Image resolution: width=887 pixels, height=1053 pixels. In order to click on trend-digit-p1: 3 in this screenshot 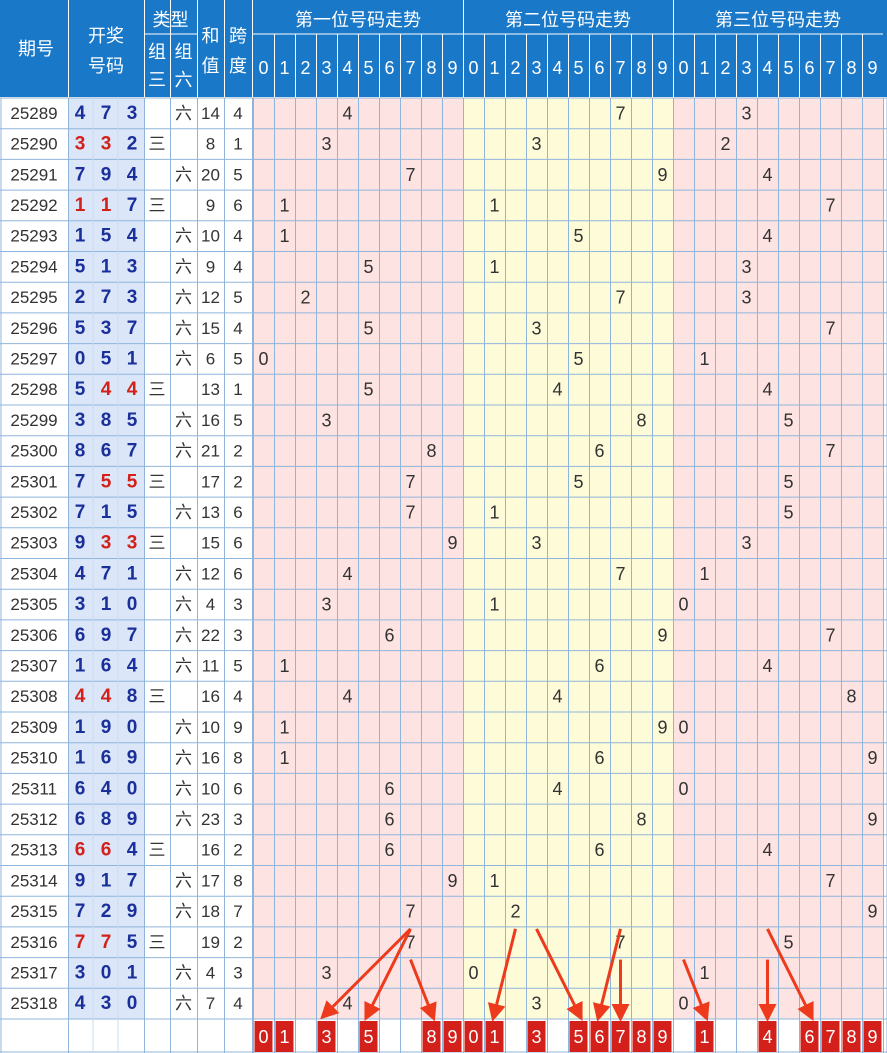, I will do `click(326, 605)`.